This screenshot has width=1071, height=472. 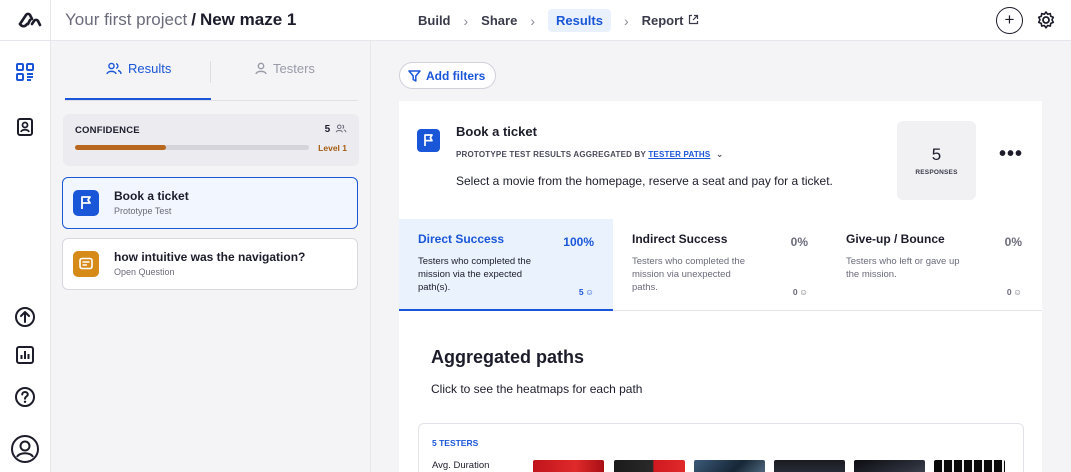 I want to click on aggregated-paths-subtitle: Click to see the heatmaps for each path, so click(x=537, y=389).